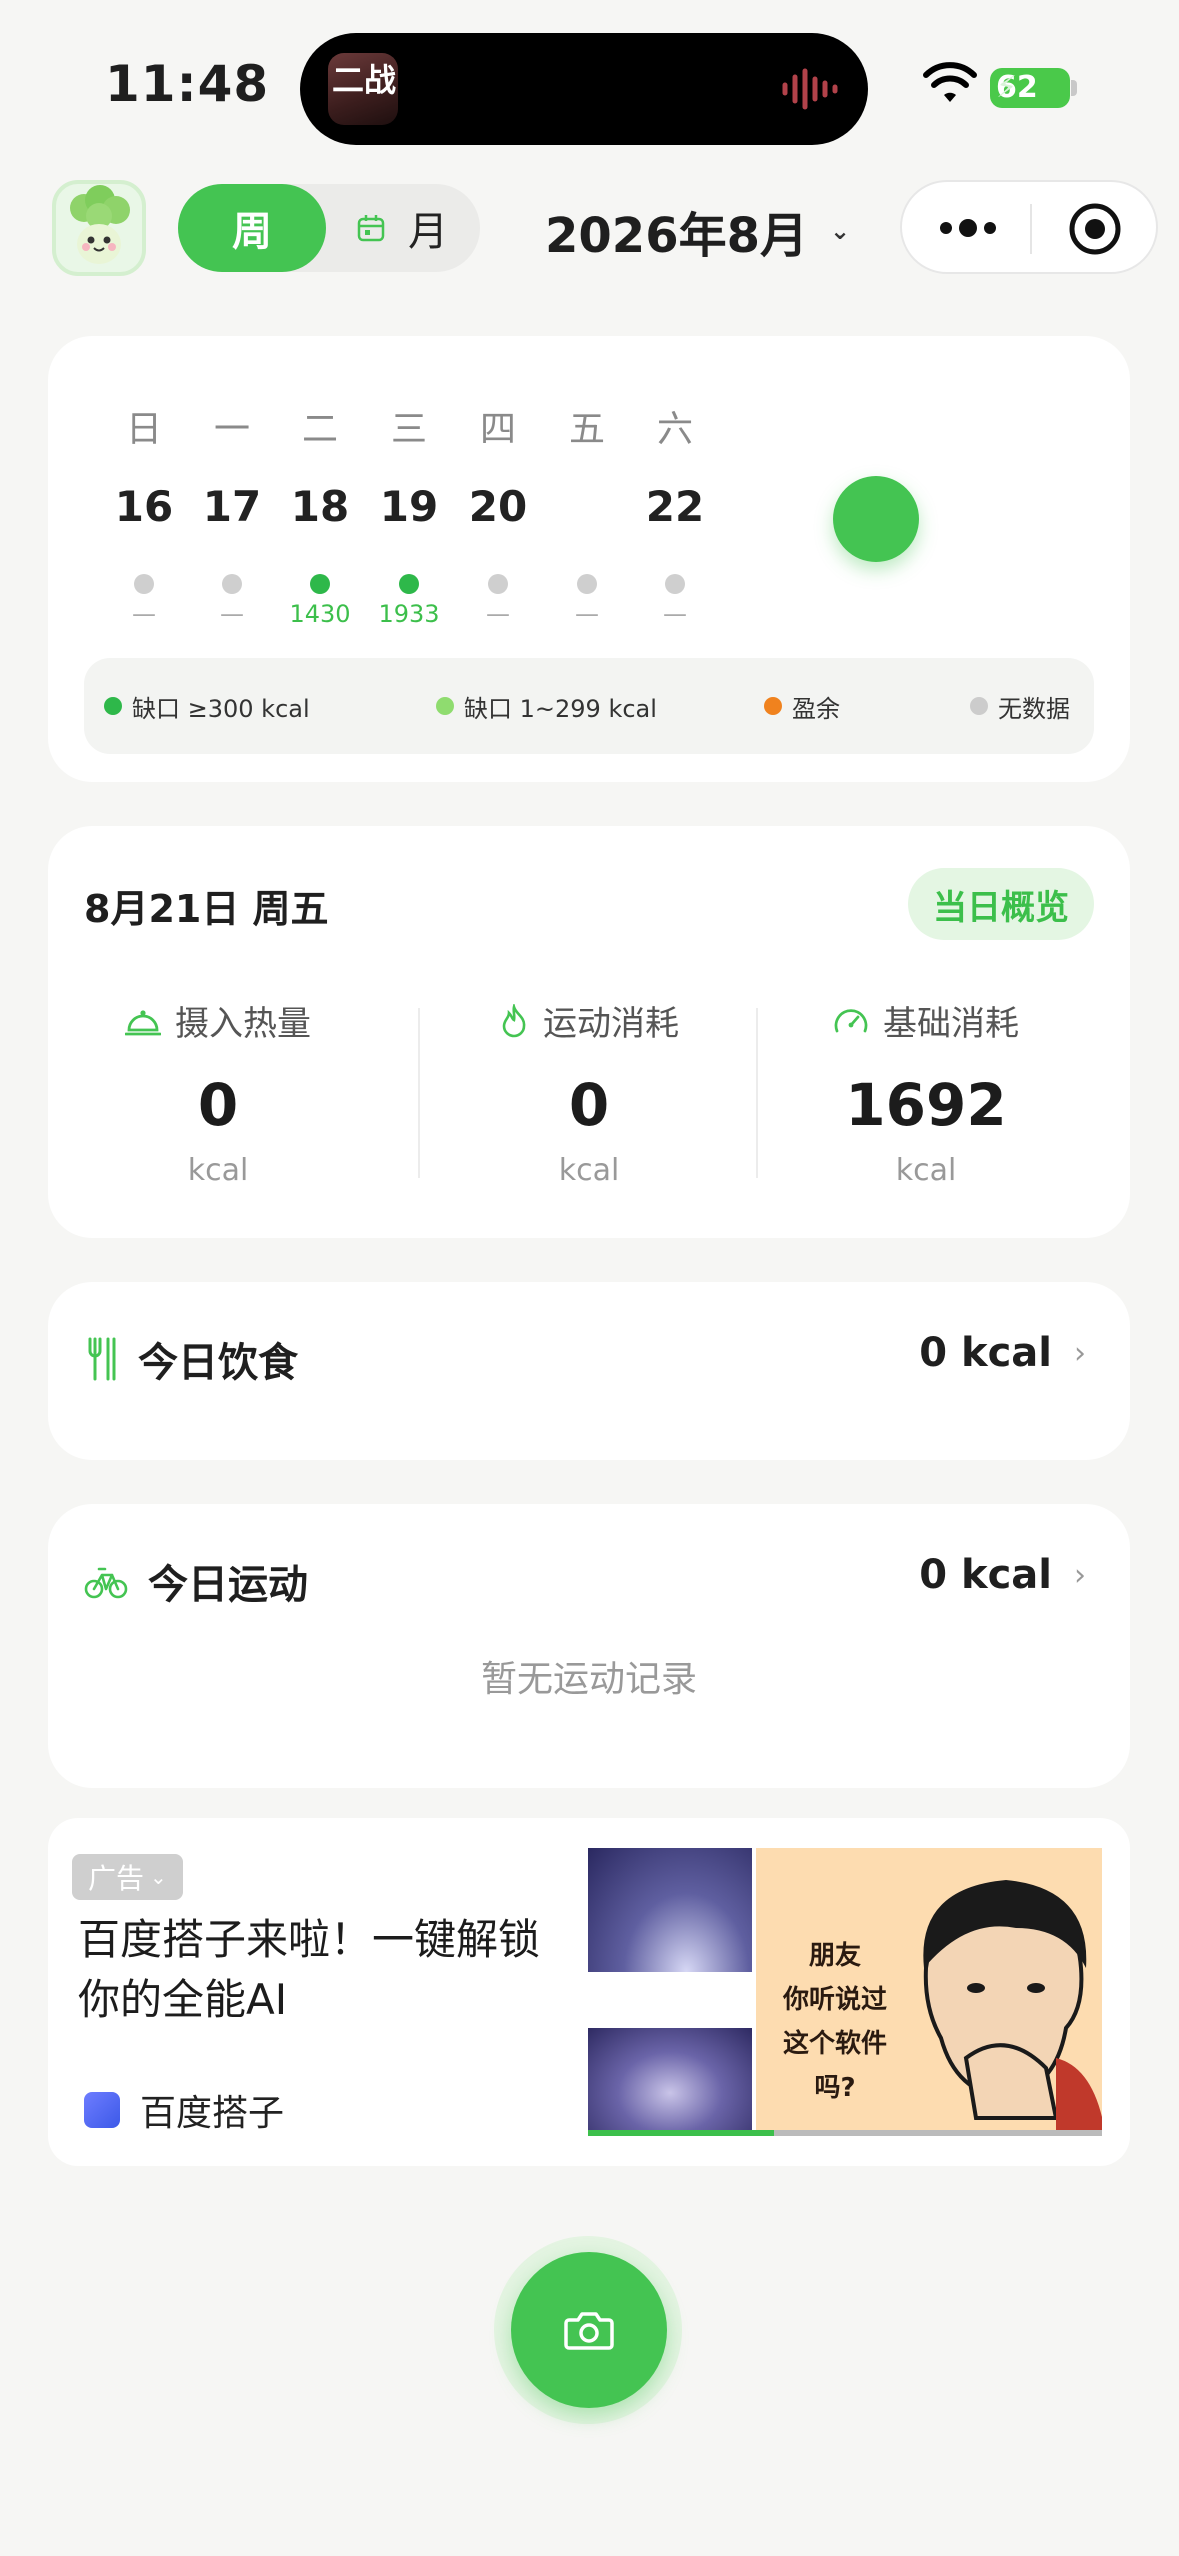 The height and width of the screenshot is (2556, 1179). I want to click on today-exercise-card: 今日运动 0 kcal › 暂无运动记录, so click(589, 1646).